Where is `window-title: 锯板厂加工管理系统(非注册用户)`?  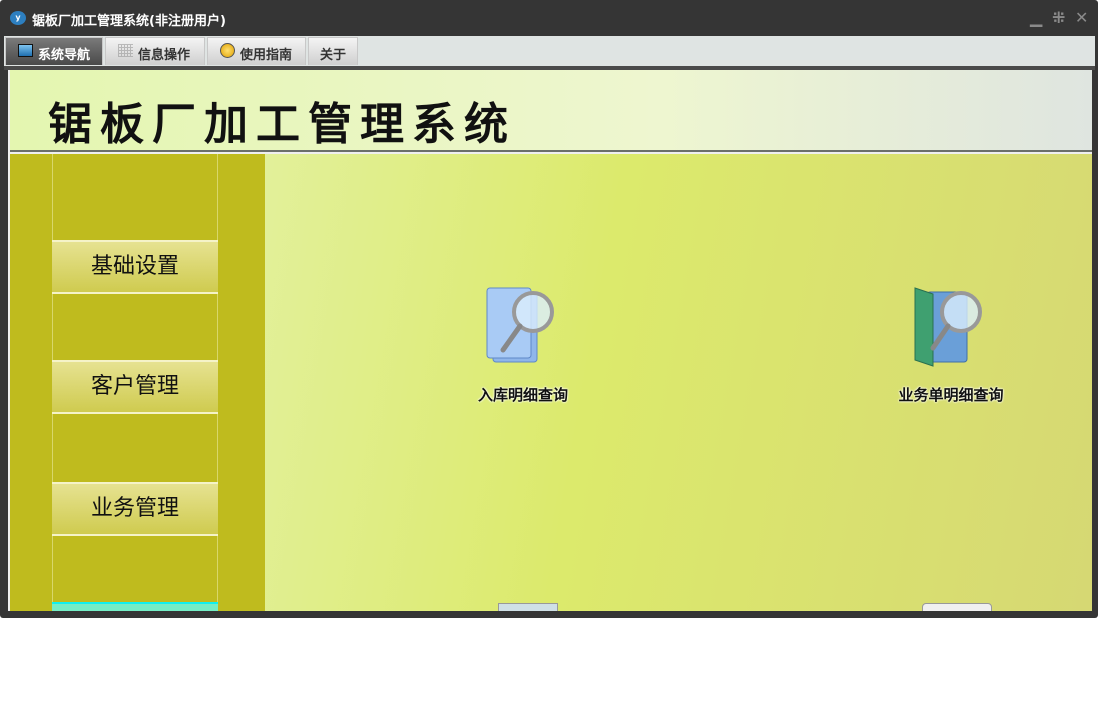
window-title: 锯板厂加工管理系统(非注册用户) is located at coordinates (129, 21).